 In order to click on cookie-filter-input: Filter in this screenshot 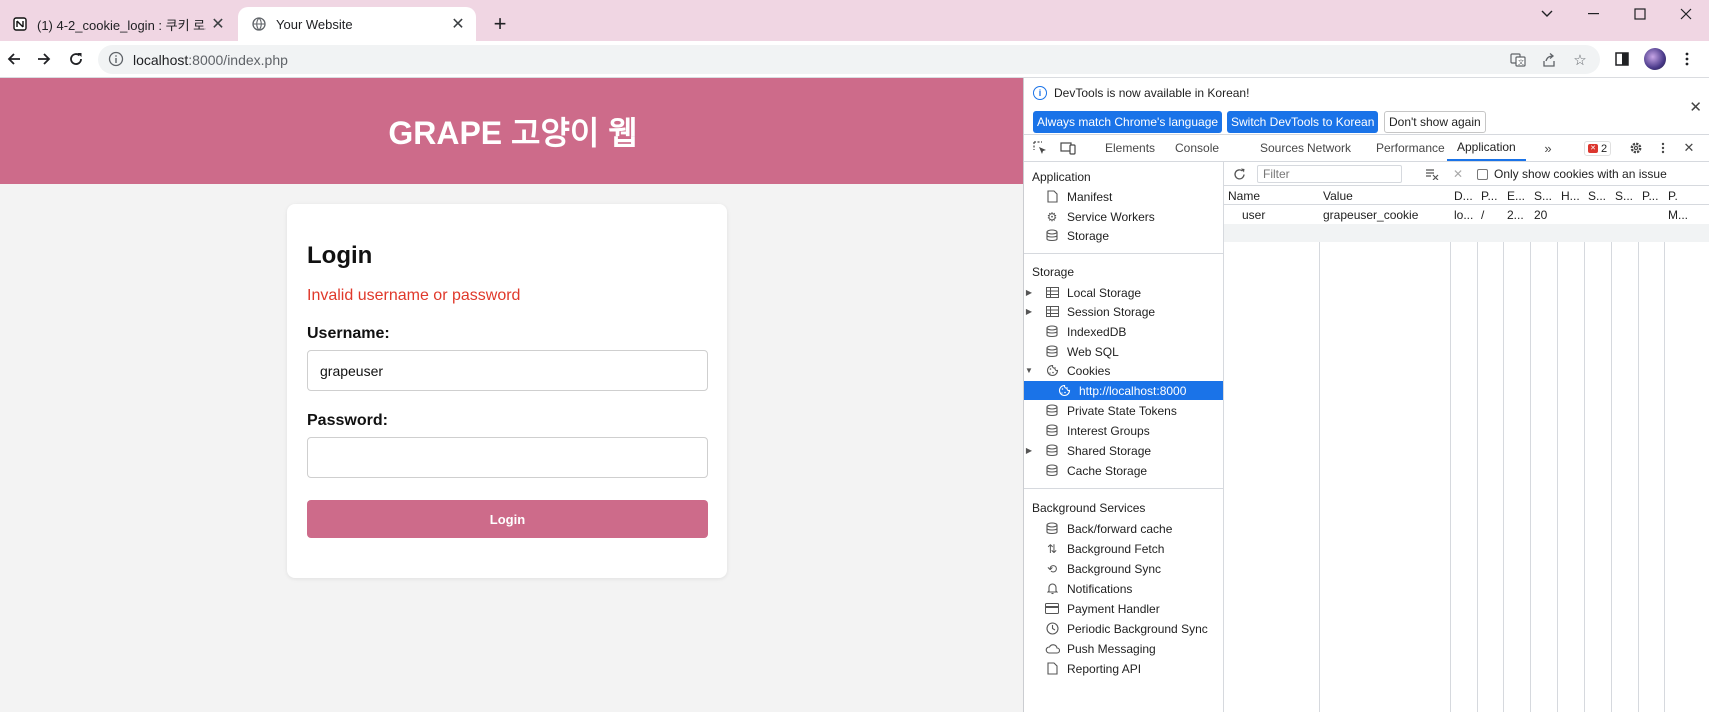, I will do `click(1329, 174)`.